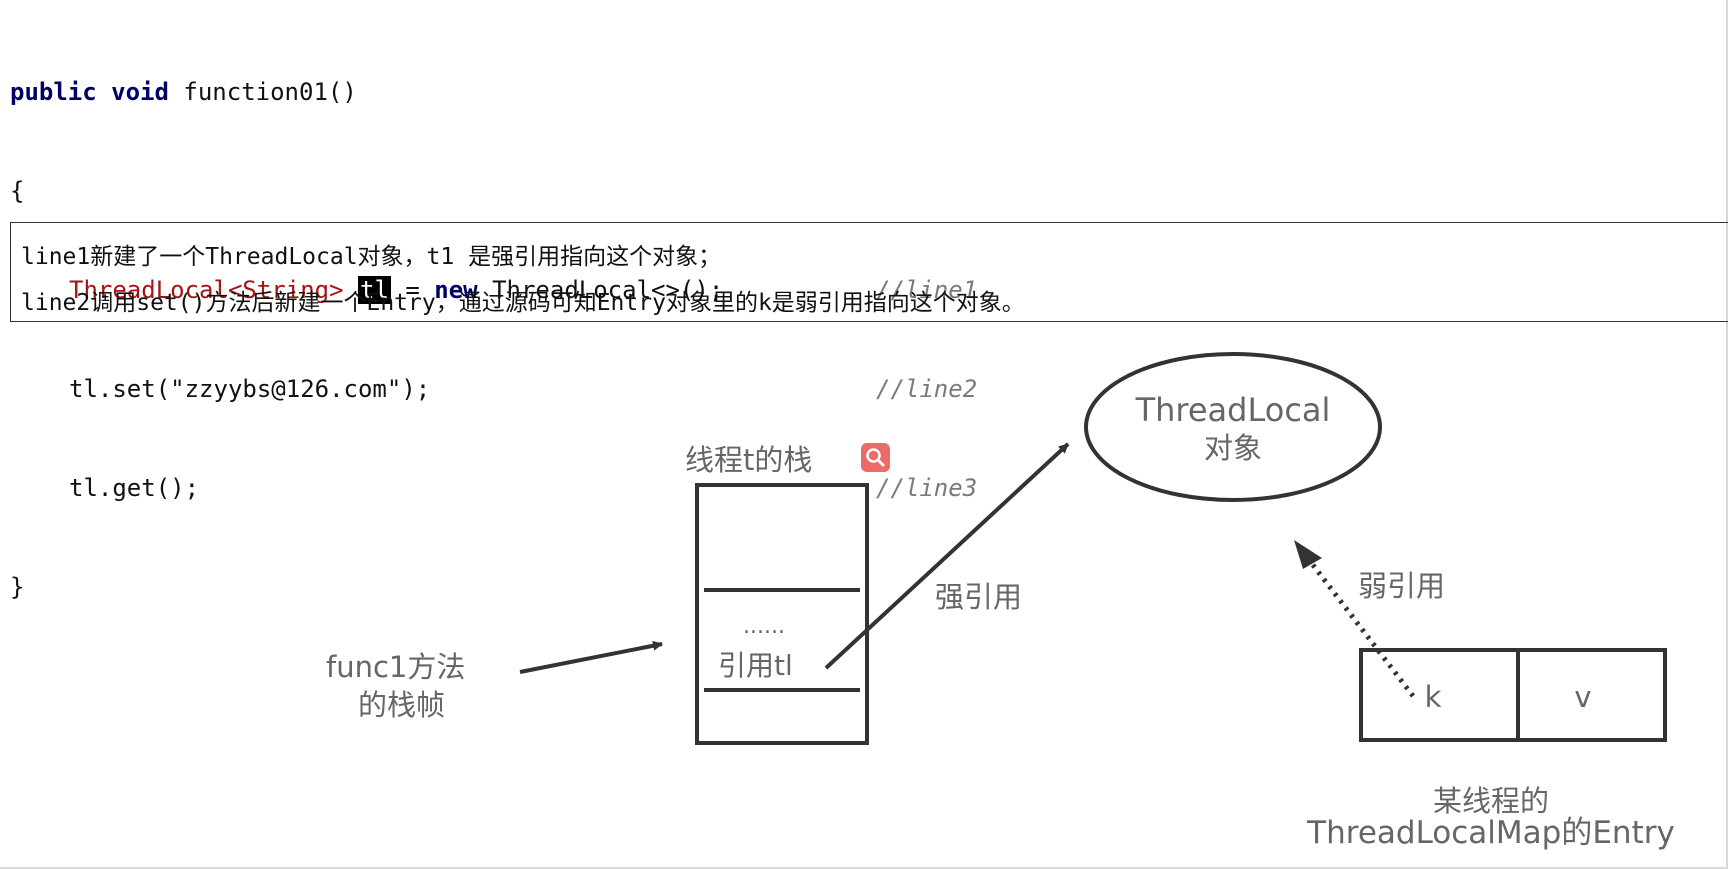  What do you see at coordinates (1513, 695) in the screenshot?
I see `entry-box` at bounding box center [1513, 695].